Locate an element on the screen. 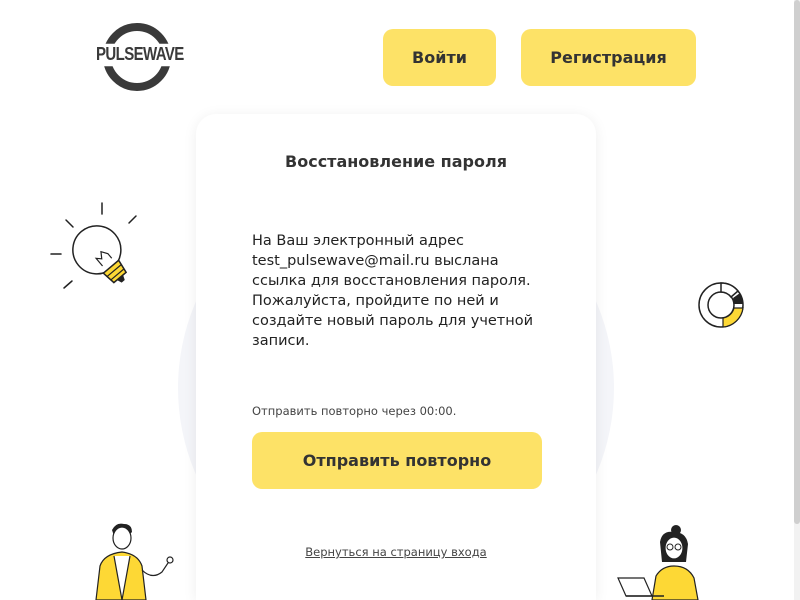 Image resolution: width=800 pixels, height=600 pixels. scrollbar is located at coordinates (797, 300).